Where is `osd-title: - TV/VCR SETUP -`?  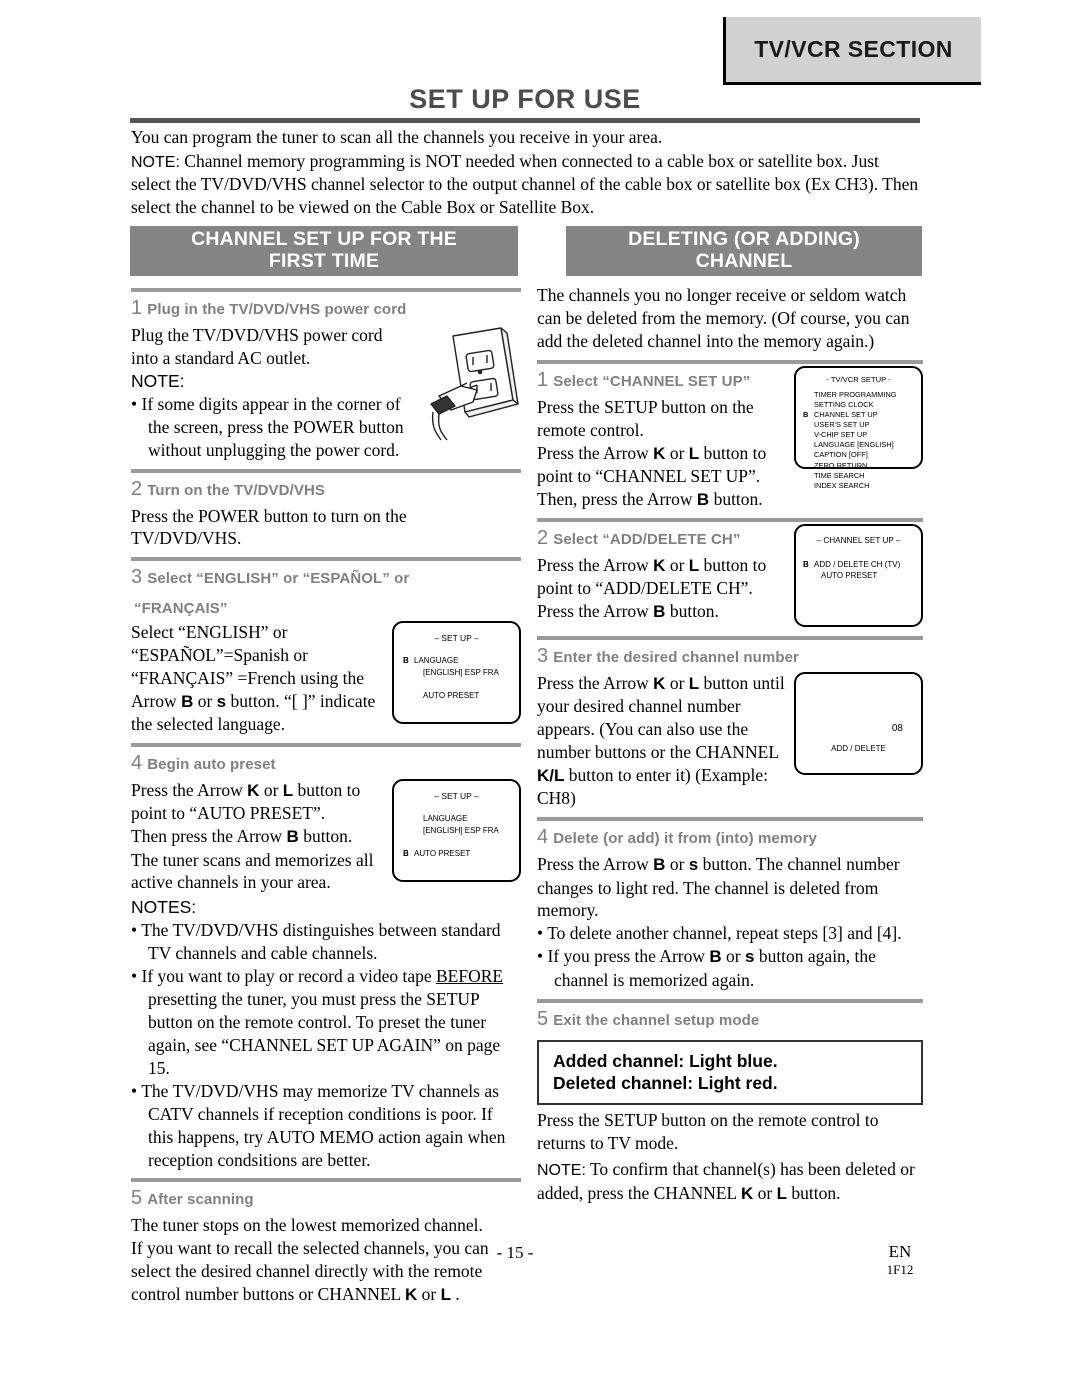 osd-title: - TV/VCR SETUP - is located at coordinates (858, 379).